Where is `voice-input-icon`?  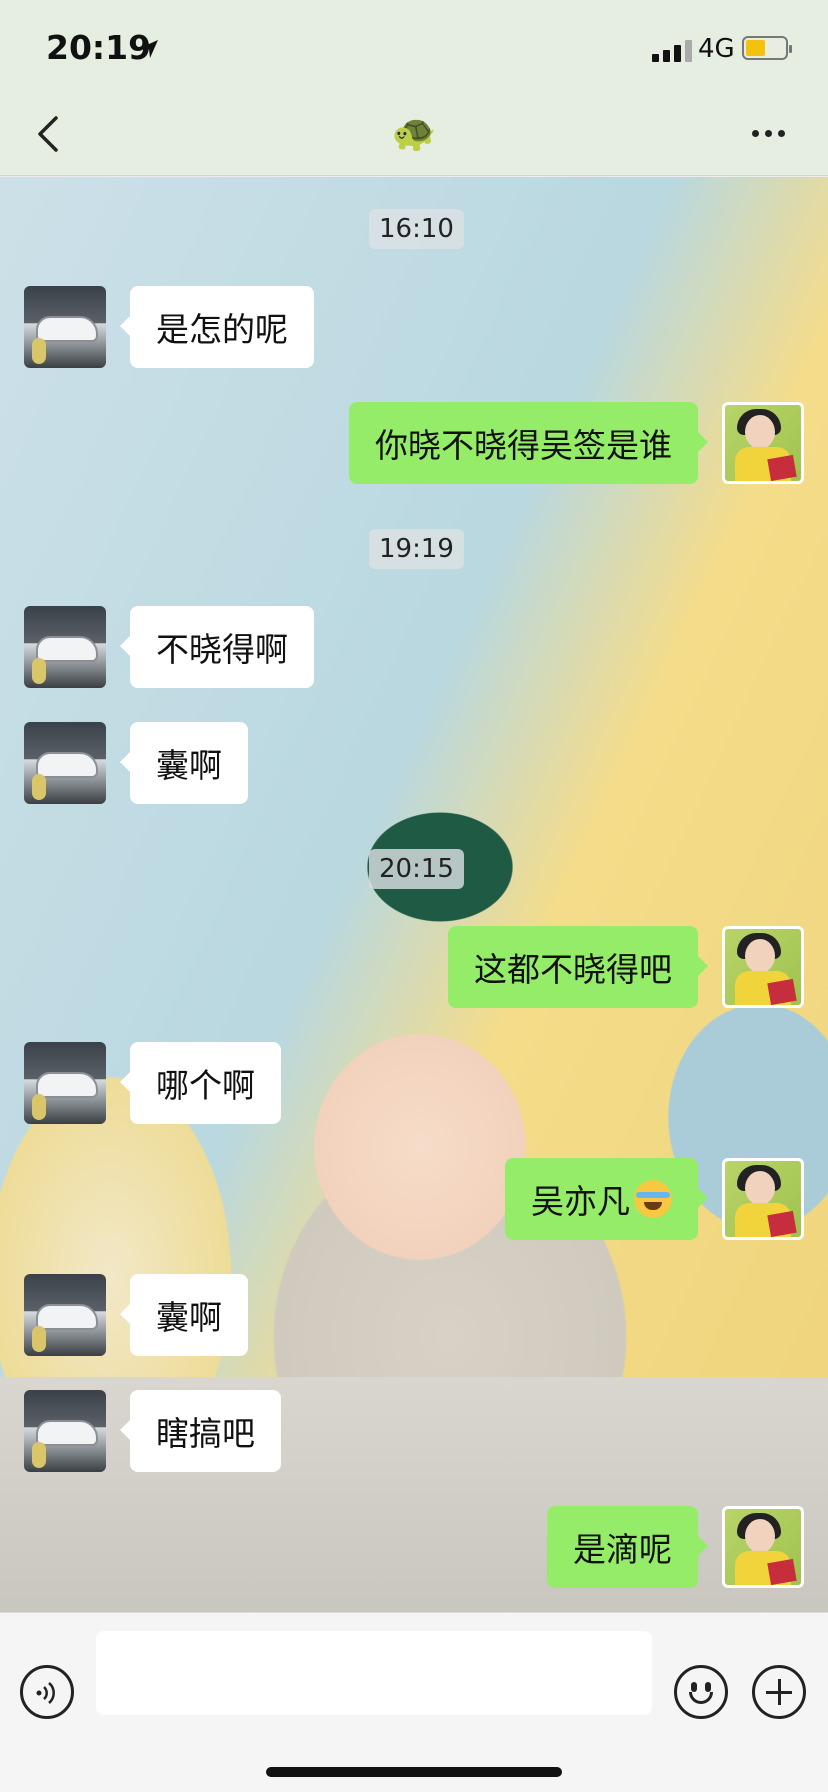
voice-input-icon is located at coordinates (47, 1692).